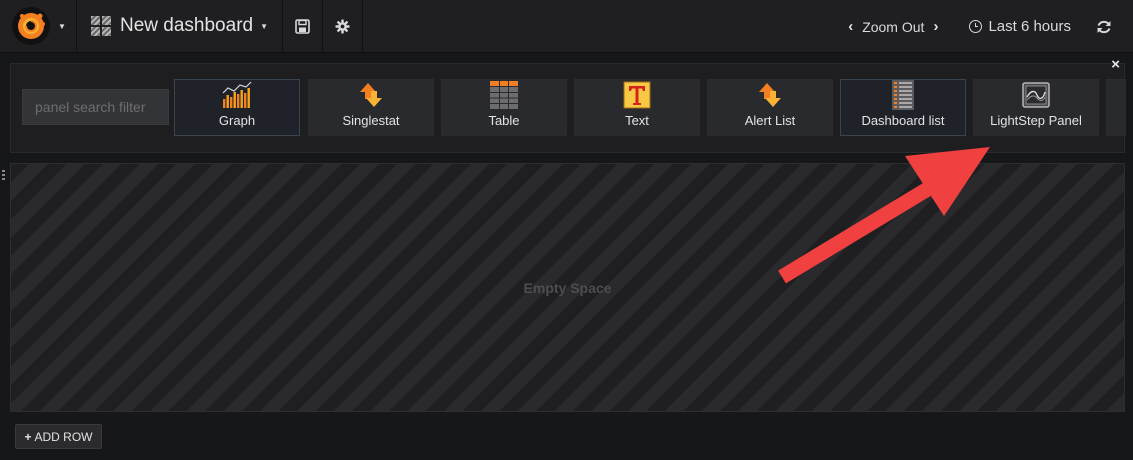 The width and height of the screenshot is (1133, 460). I want to click on save-icon, so click(302, 26).